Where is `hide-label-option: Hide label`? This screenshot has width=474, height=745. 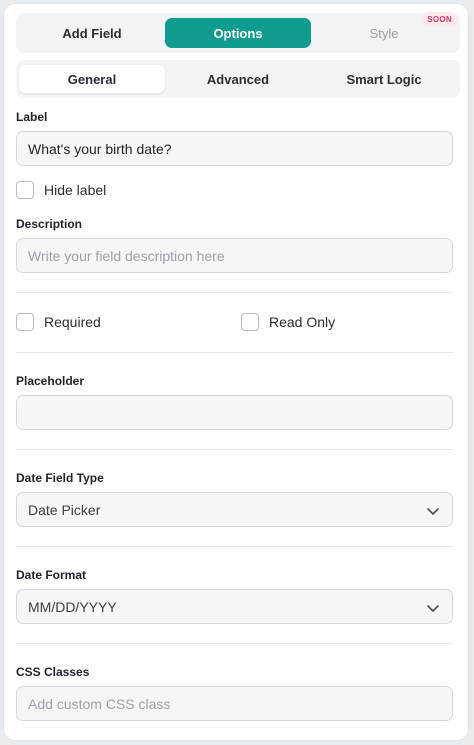 hide-label-option: Hide label is located at coordinates (61, 190).